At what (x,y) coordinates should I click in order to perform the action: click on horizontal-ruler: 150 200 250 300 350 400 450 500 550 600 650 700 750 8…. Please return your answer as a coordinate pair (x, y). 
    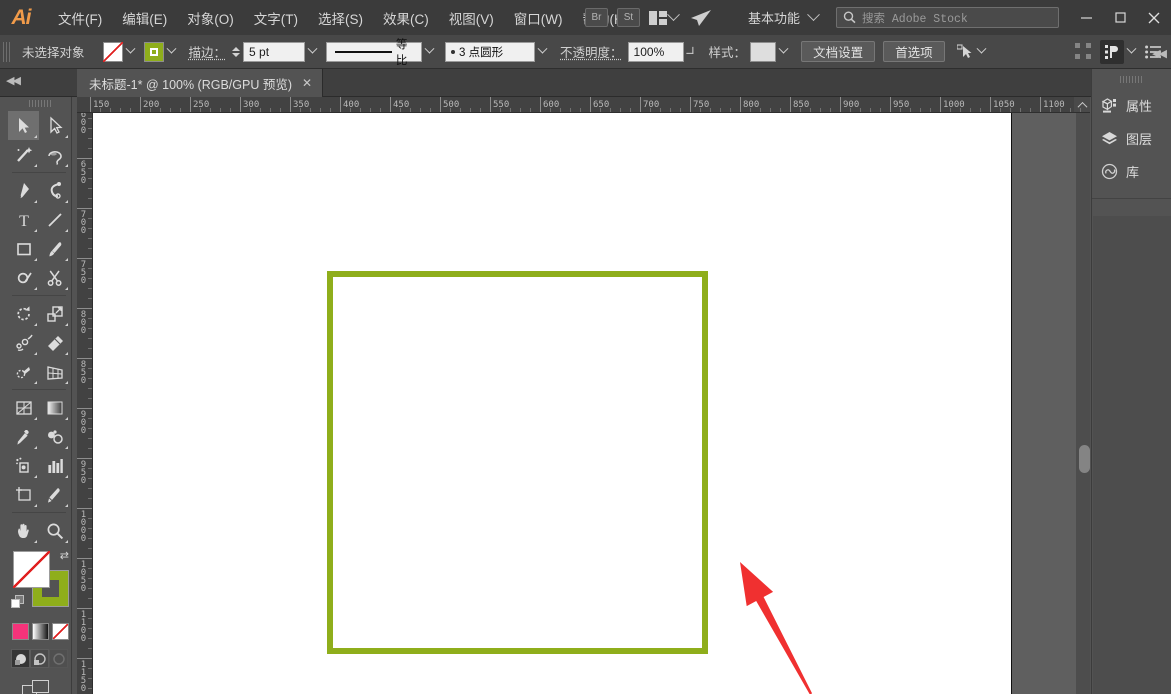
    Looking at the image, I should click on (583, 105).